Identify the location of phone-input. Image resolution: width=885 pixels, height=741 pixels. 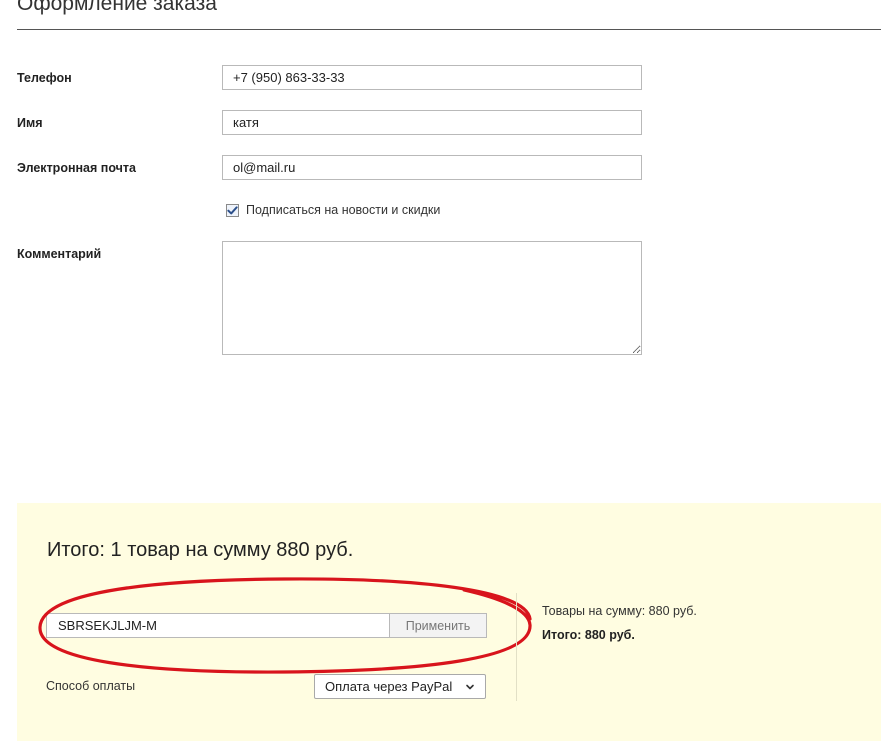
(432, 77).